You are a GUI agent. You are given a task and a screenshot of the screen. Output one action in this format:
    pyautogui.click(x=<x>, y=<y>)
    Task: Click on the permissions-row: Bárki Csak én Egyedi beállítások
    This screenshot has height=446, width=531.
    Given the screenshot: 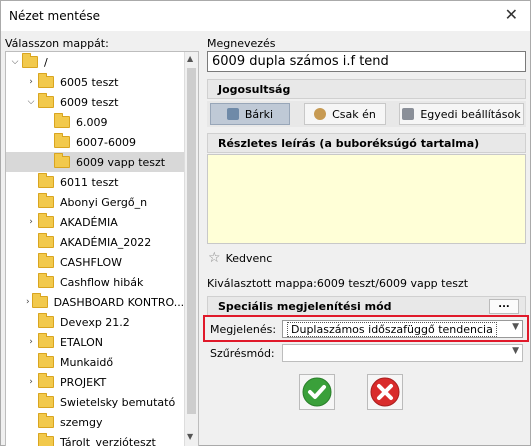 What is the action you would take?
    pyautogui.click(x=366, y=114)
    